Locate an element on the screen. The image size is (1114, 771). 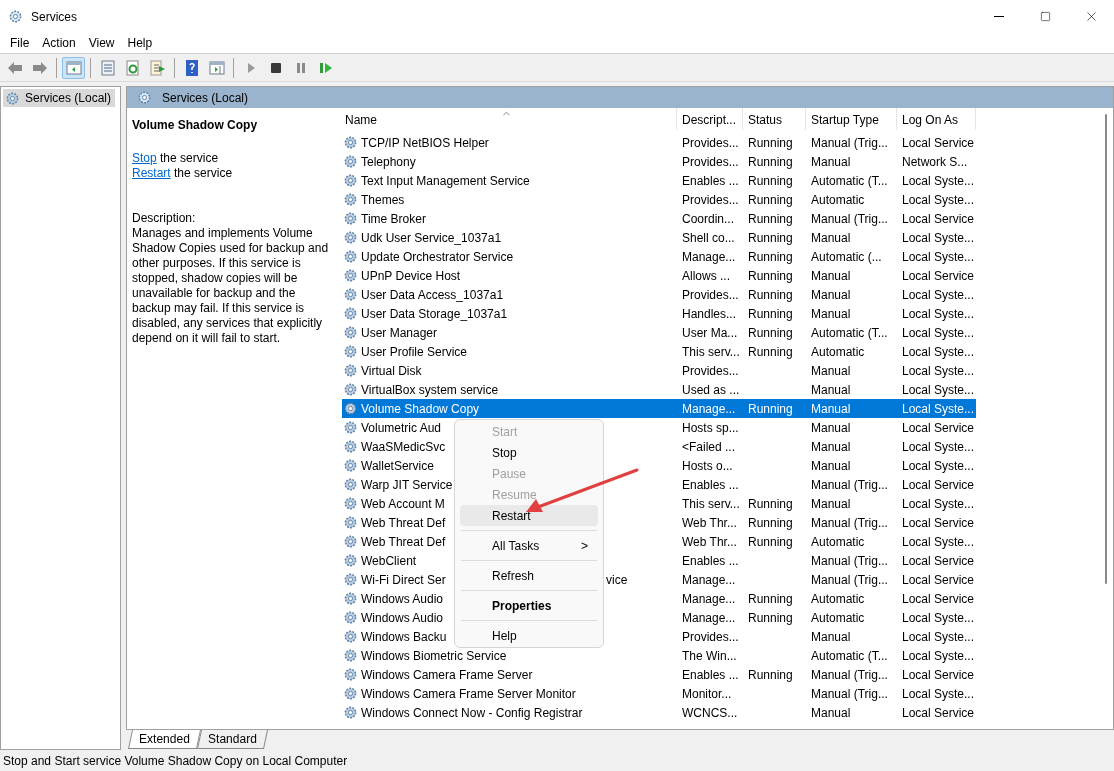
tree-item: Services (Local) is located at coordinates (59, 98).